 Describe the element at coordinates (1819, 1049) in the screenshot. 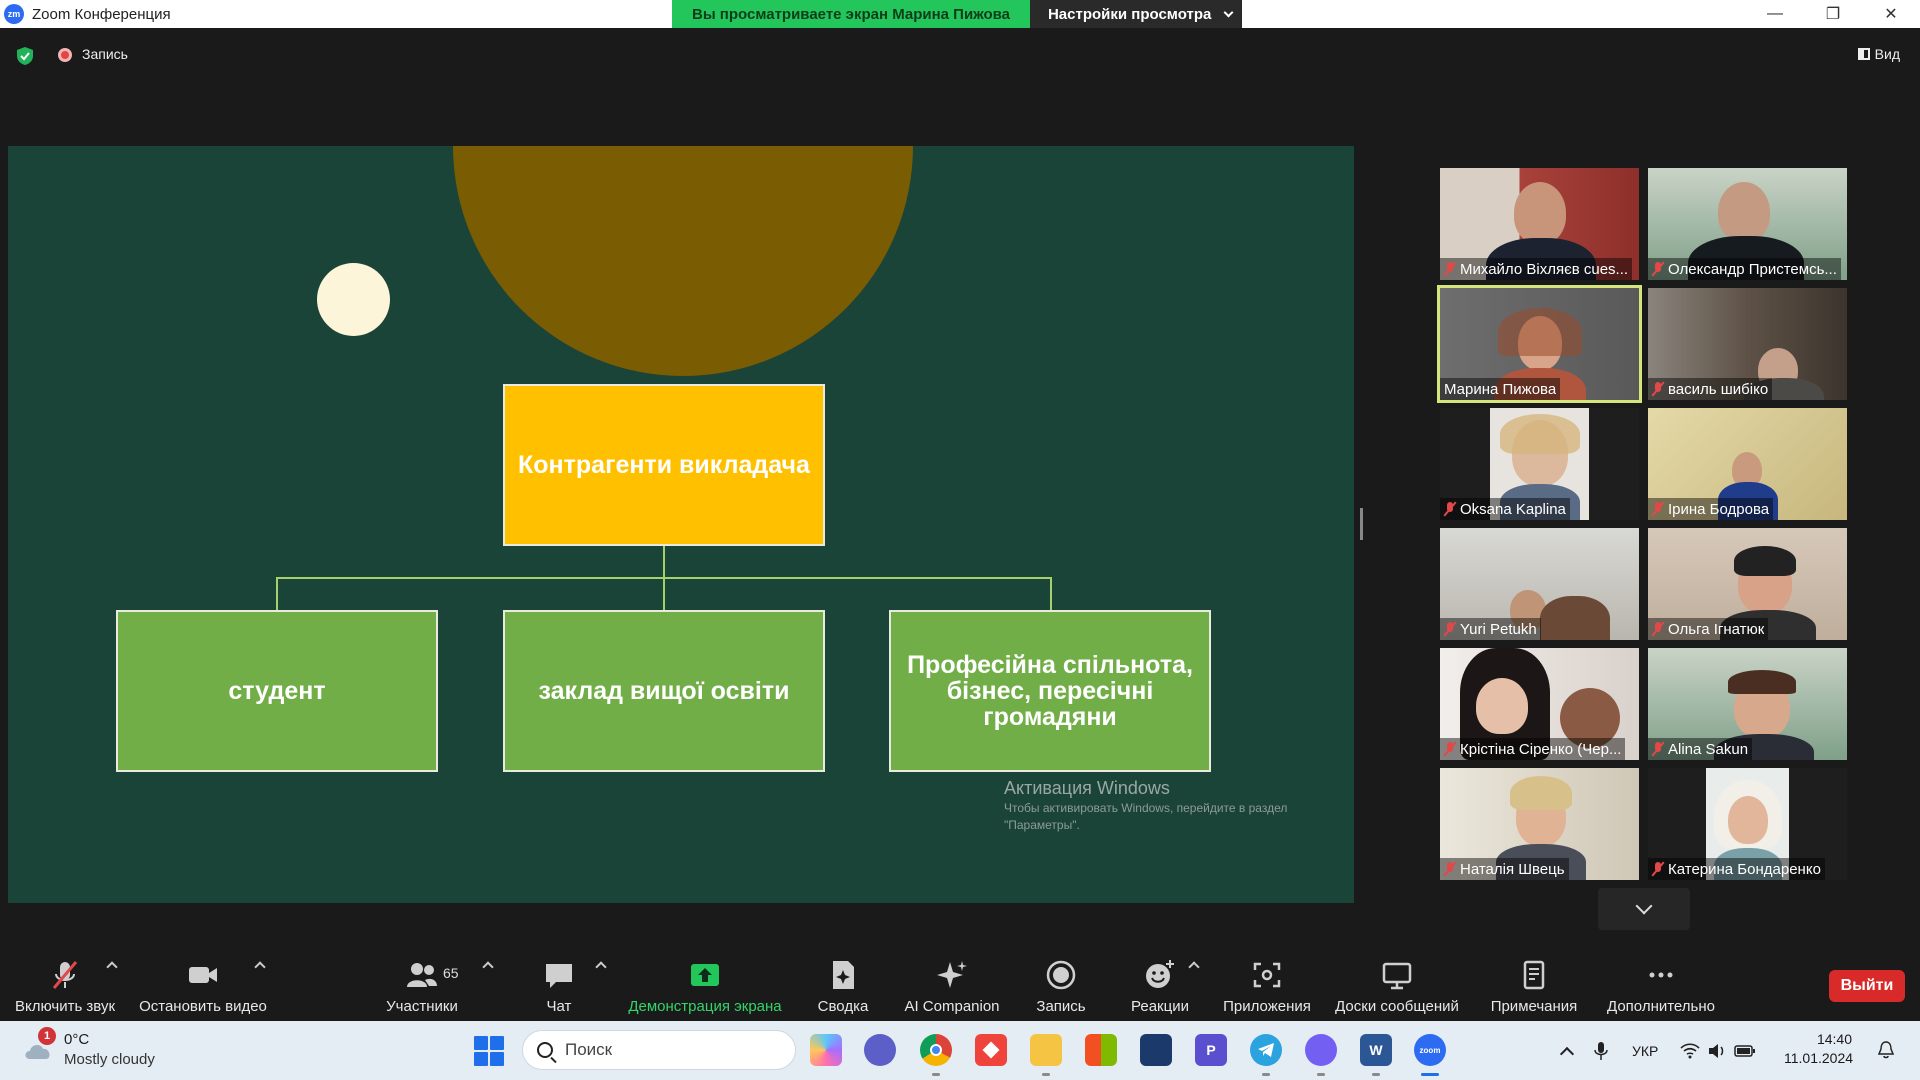

I see `system-clock: 14:40 11.01.2024` at that location.